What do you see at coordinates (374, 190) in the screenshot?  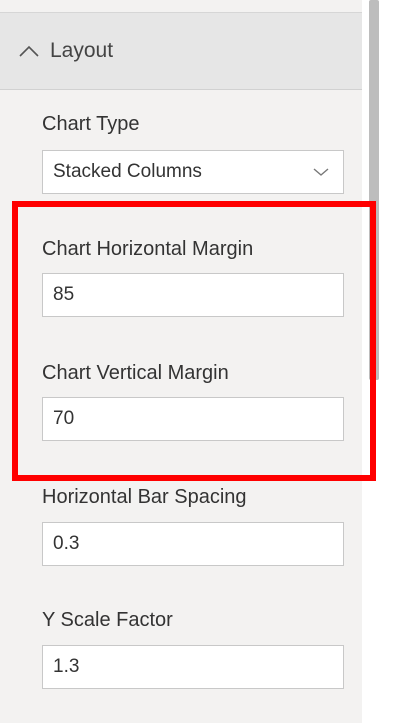 I see `scrollbar-thumb` at bounding box center [374, 190].